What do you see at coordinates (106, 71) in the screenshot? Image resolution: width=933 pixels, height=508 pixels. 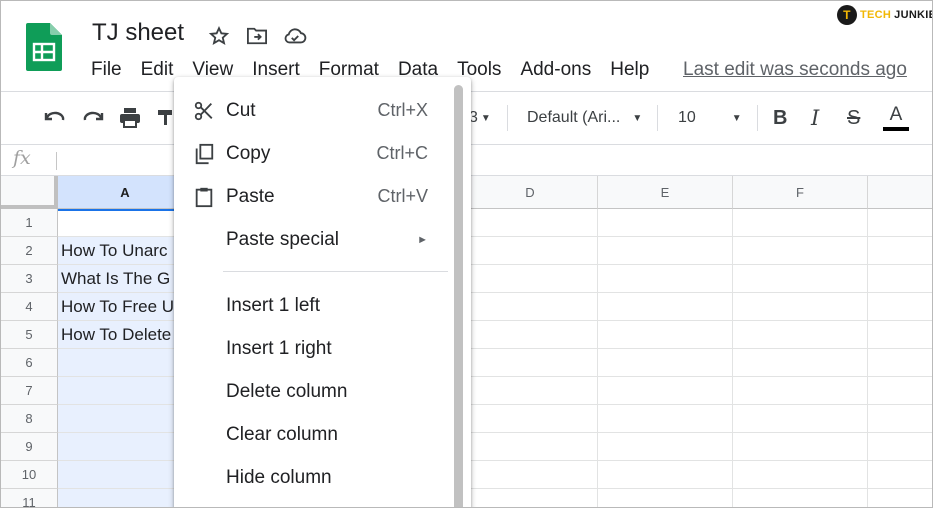 I see `menu-file: File` at bounding box center [106, 71].